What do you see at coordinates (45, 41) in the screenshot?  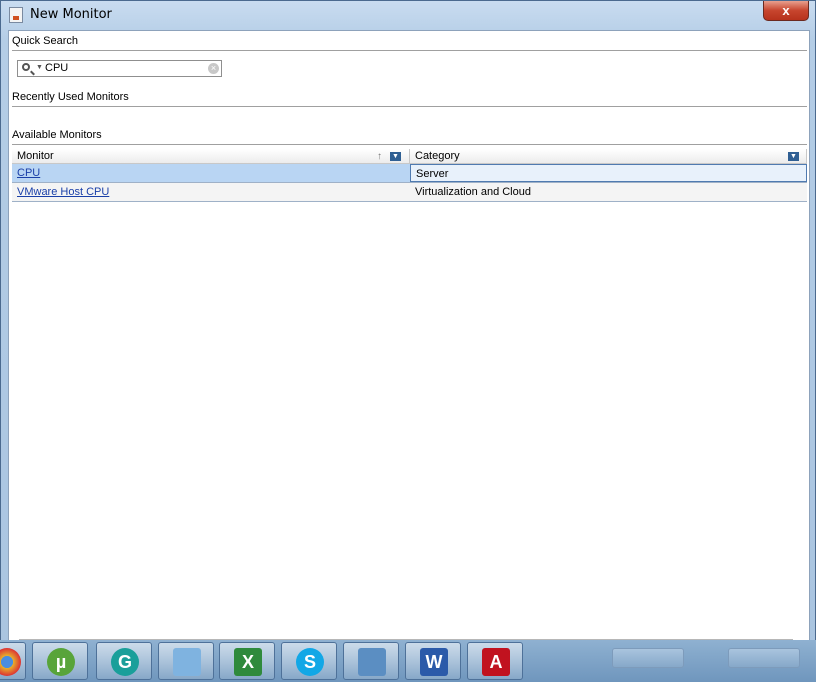 I see `quick-search-label: Quick Search` at bounding box center [45, 41].